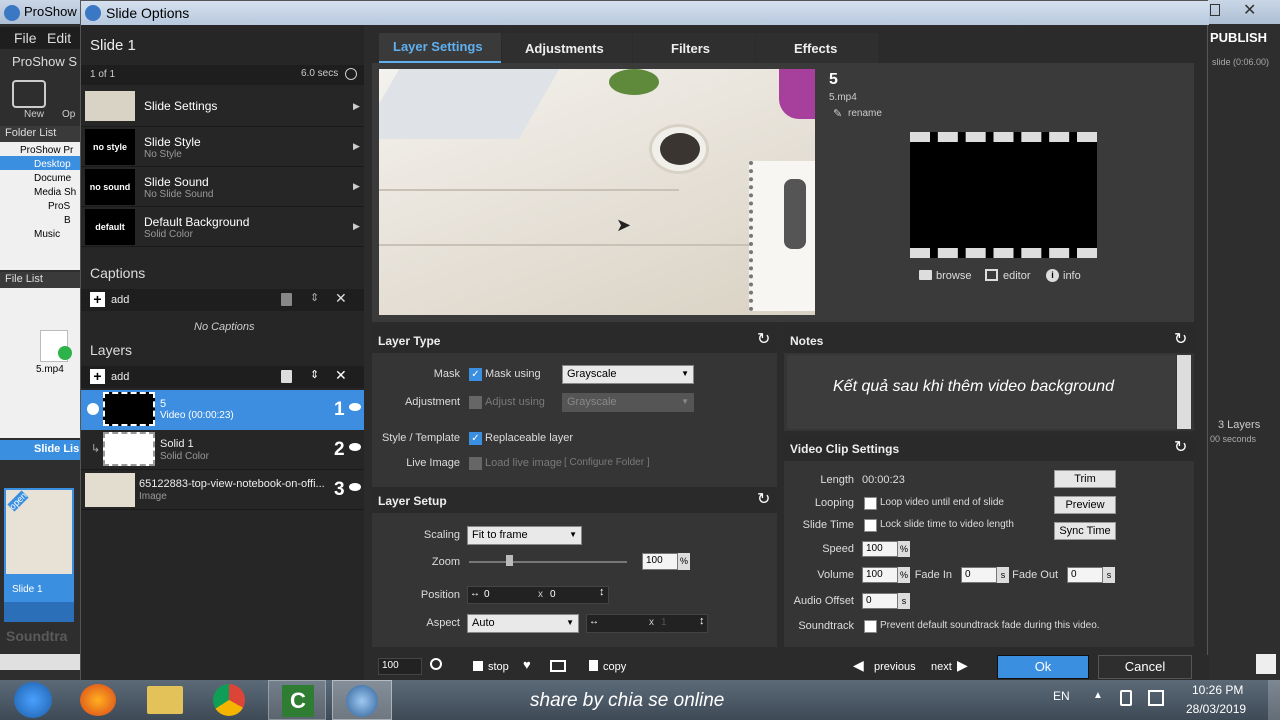  Describe the element at coordinates (694, 48) in the screenshot. I see `tab-filters: Filters` at that location.